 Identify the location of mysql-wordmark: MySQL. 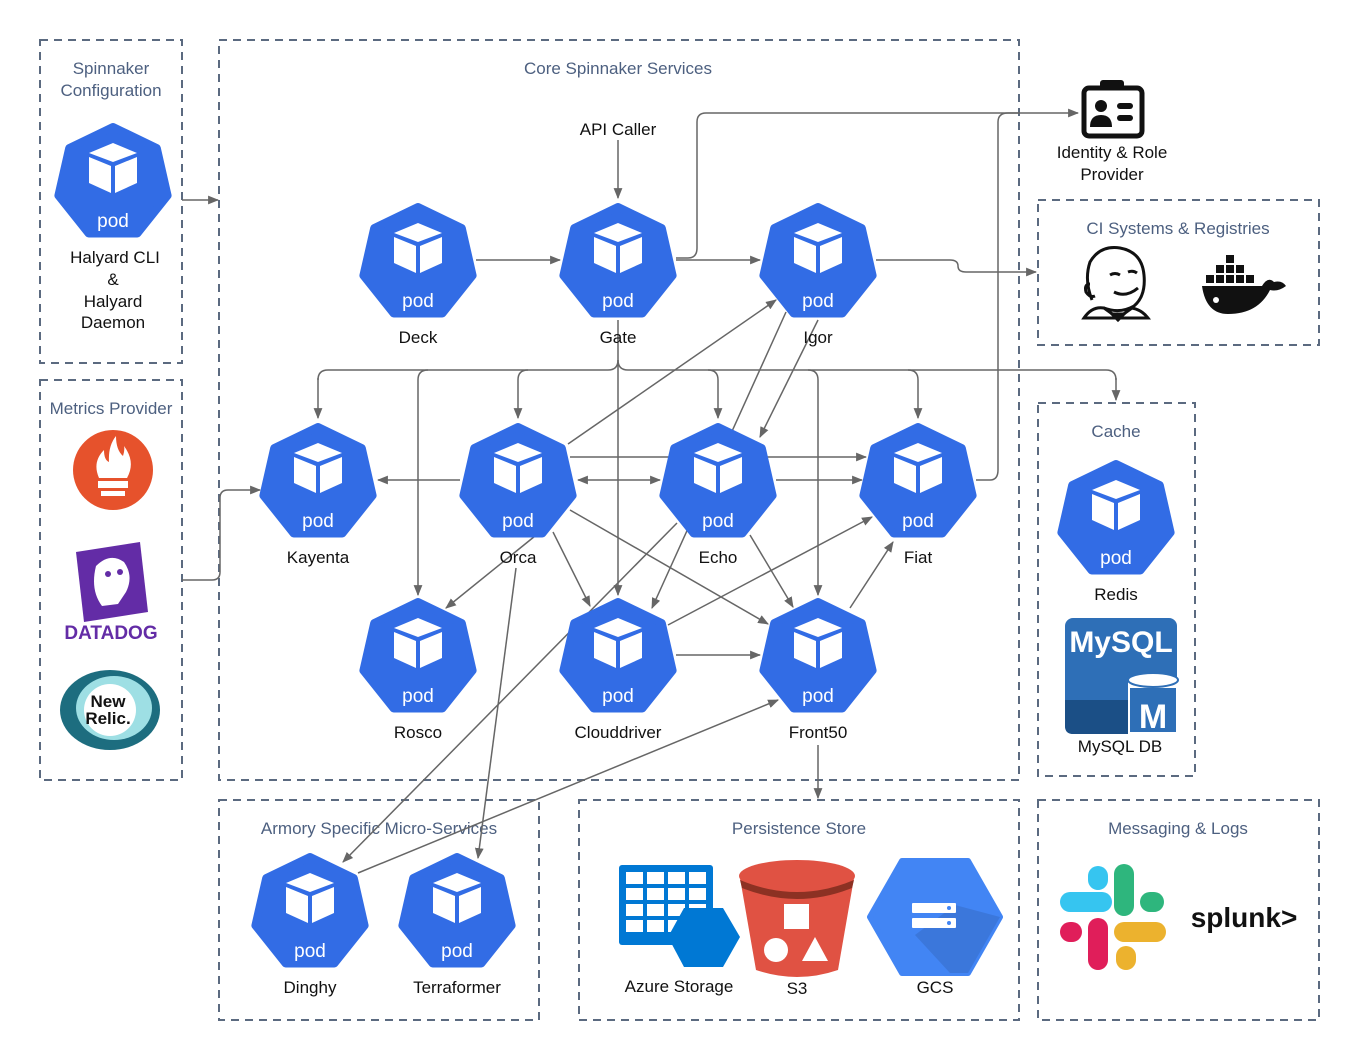
(1120, 642).